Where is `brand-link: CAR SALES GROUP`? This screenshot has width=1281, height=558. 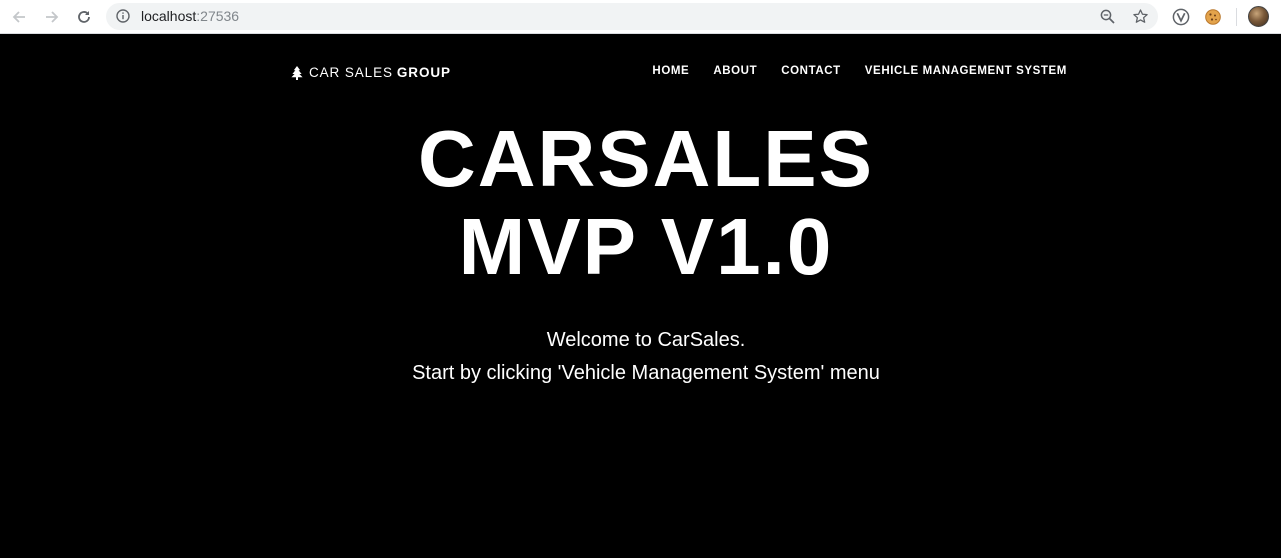
brand-link: CAR SALES GROUP is located at coordinates (371, 72).